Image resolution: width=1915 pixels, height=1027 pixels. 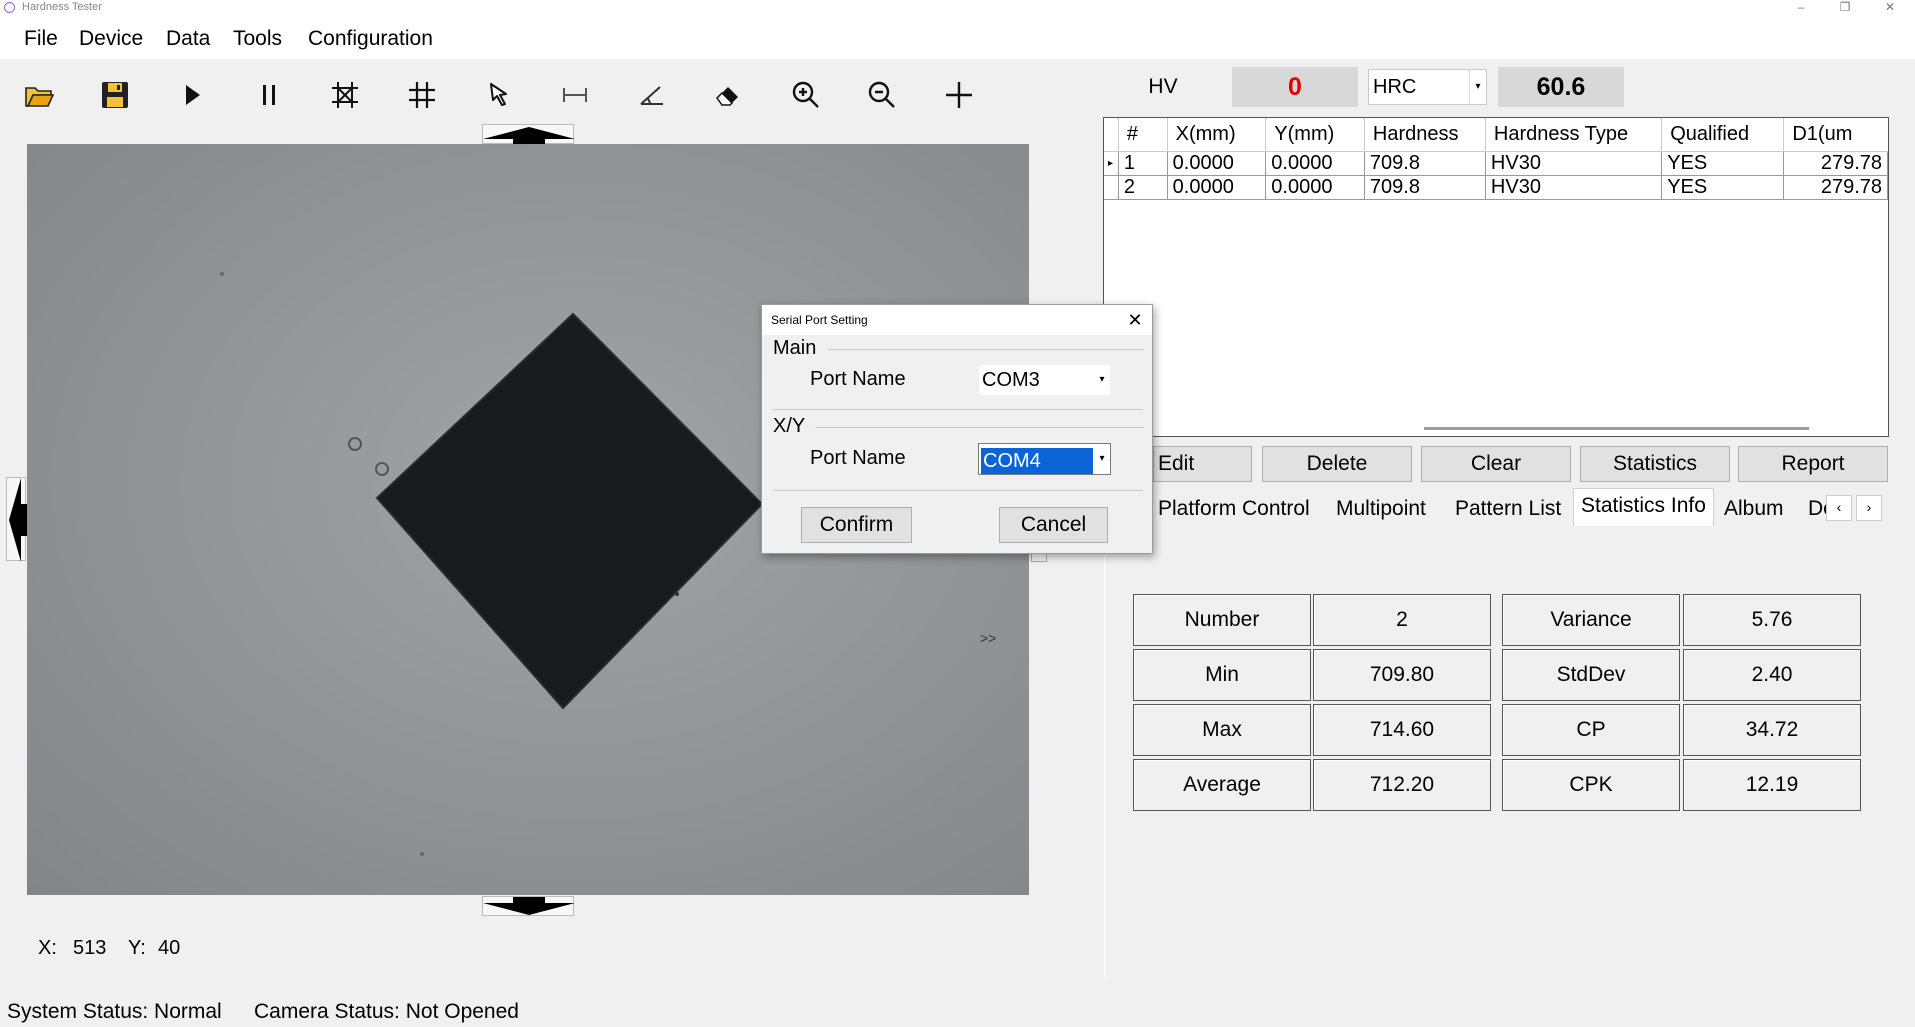 I want to click on maximize-button: ❐, so click(x=1845, y=7).